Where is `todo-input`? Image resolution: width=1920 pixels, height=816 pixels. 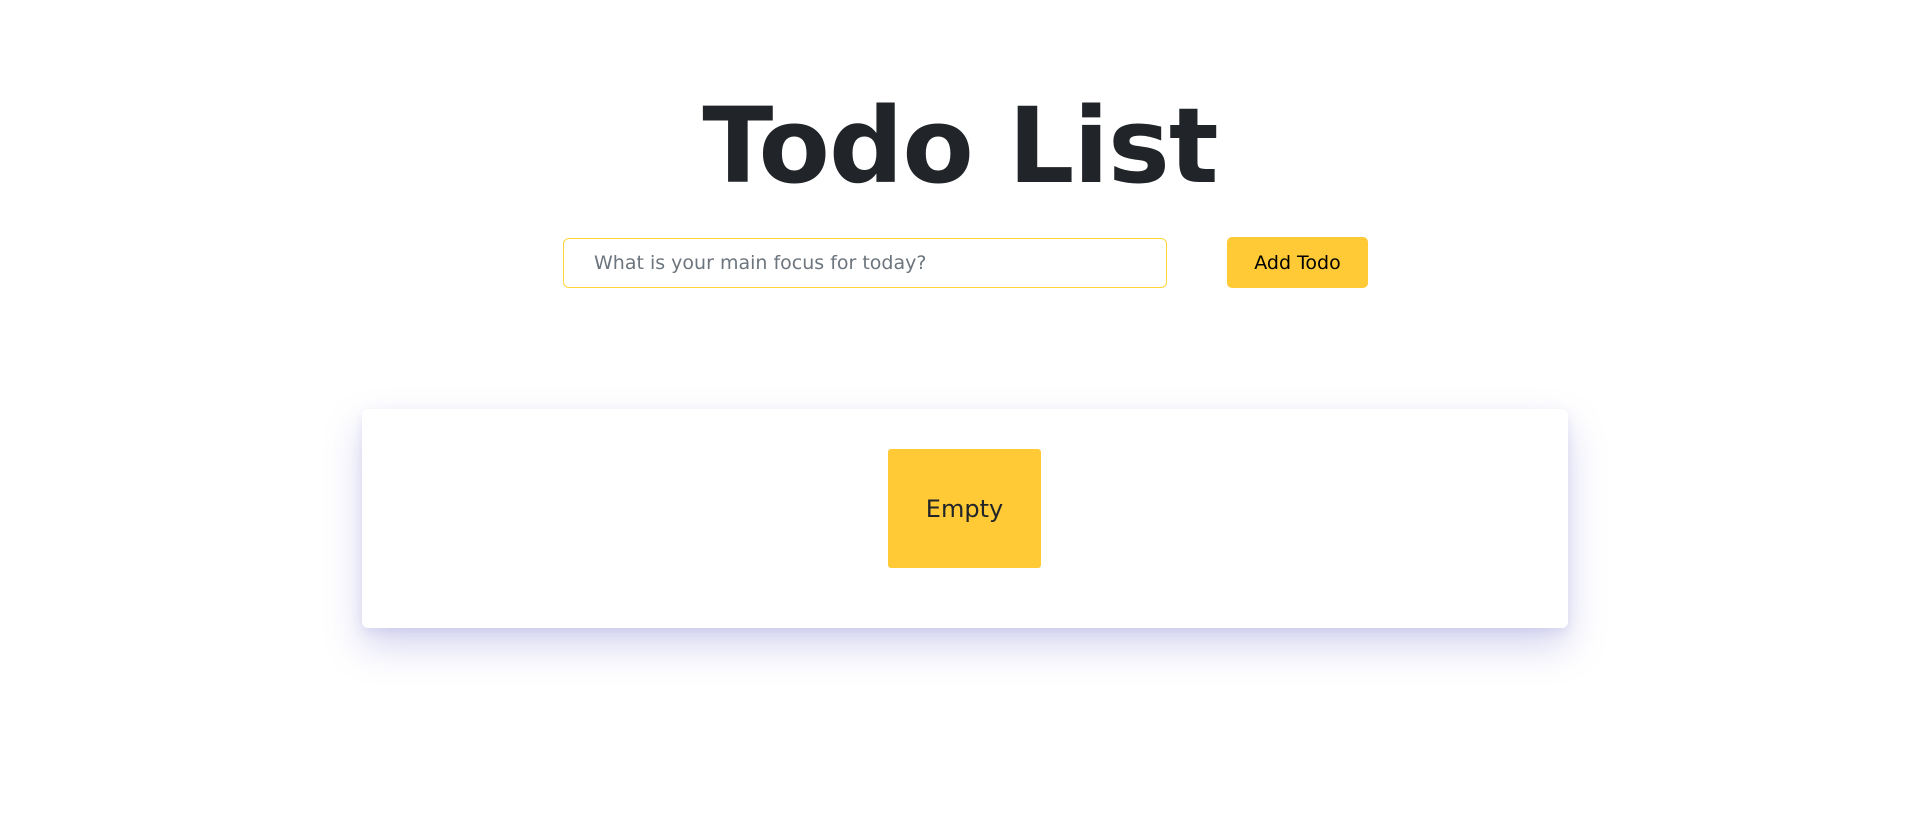 todo-input is located at coordinates (865, 263).